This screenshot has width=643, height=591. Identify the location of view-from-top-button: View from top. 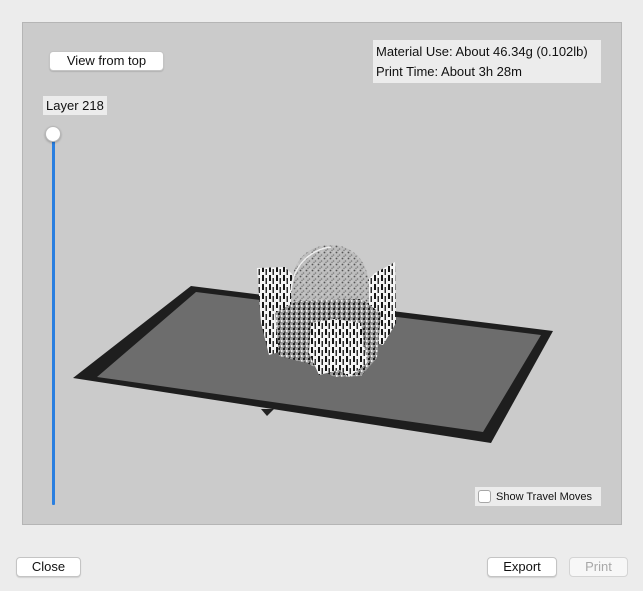
(106, 61).